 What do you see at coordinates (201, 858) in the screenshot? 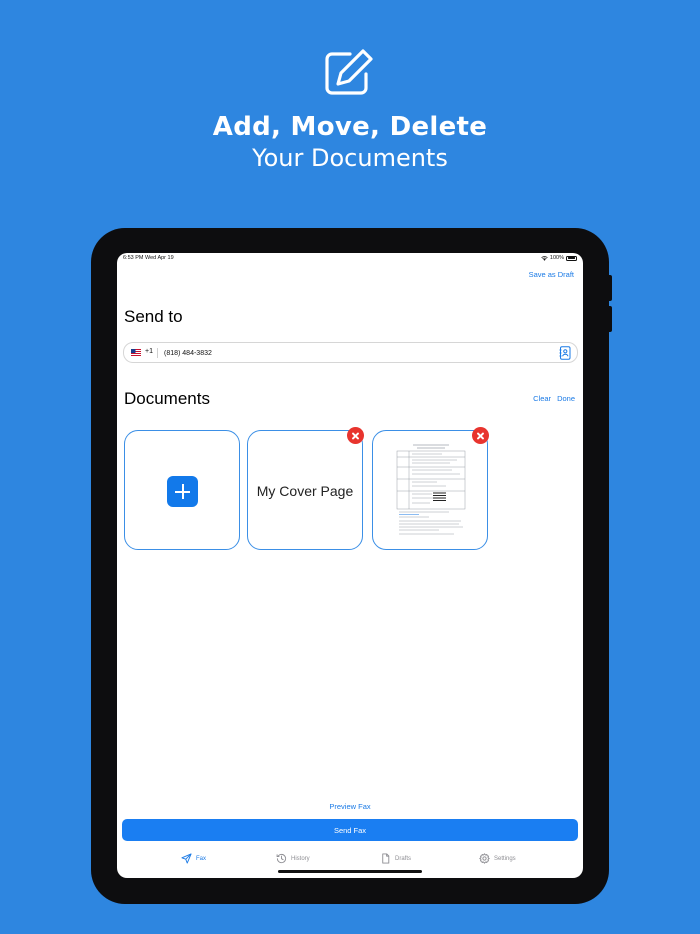
I see `tab-fax-label: Fax` at bounding box center [201, 858].